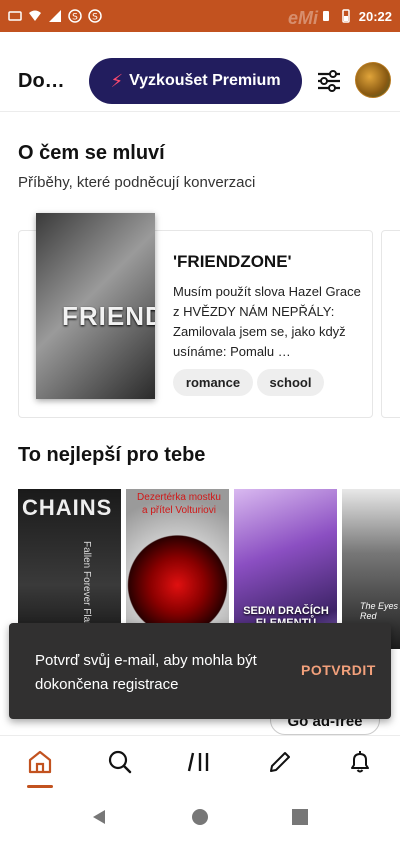 The height and width of the screenshot is (844, 400). Describe the element at coordinates (179, 504) in the screenshot. I see `book-cover-2-title: Dezertérka mostku a přítel Volturiovi` at that location.